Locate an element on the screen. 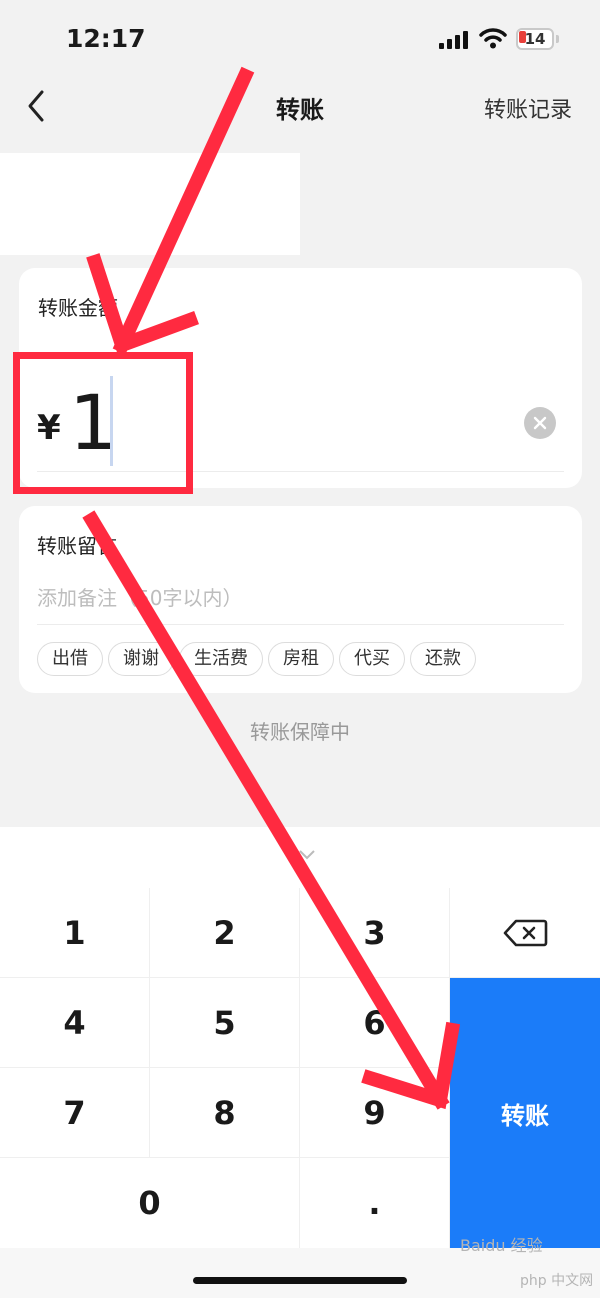 This screenshot has height=1298, width=600. watermark: php 中文网 is located at coordinates (557, 1281).